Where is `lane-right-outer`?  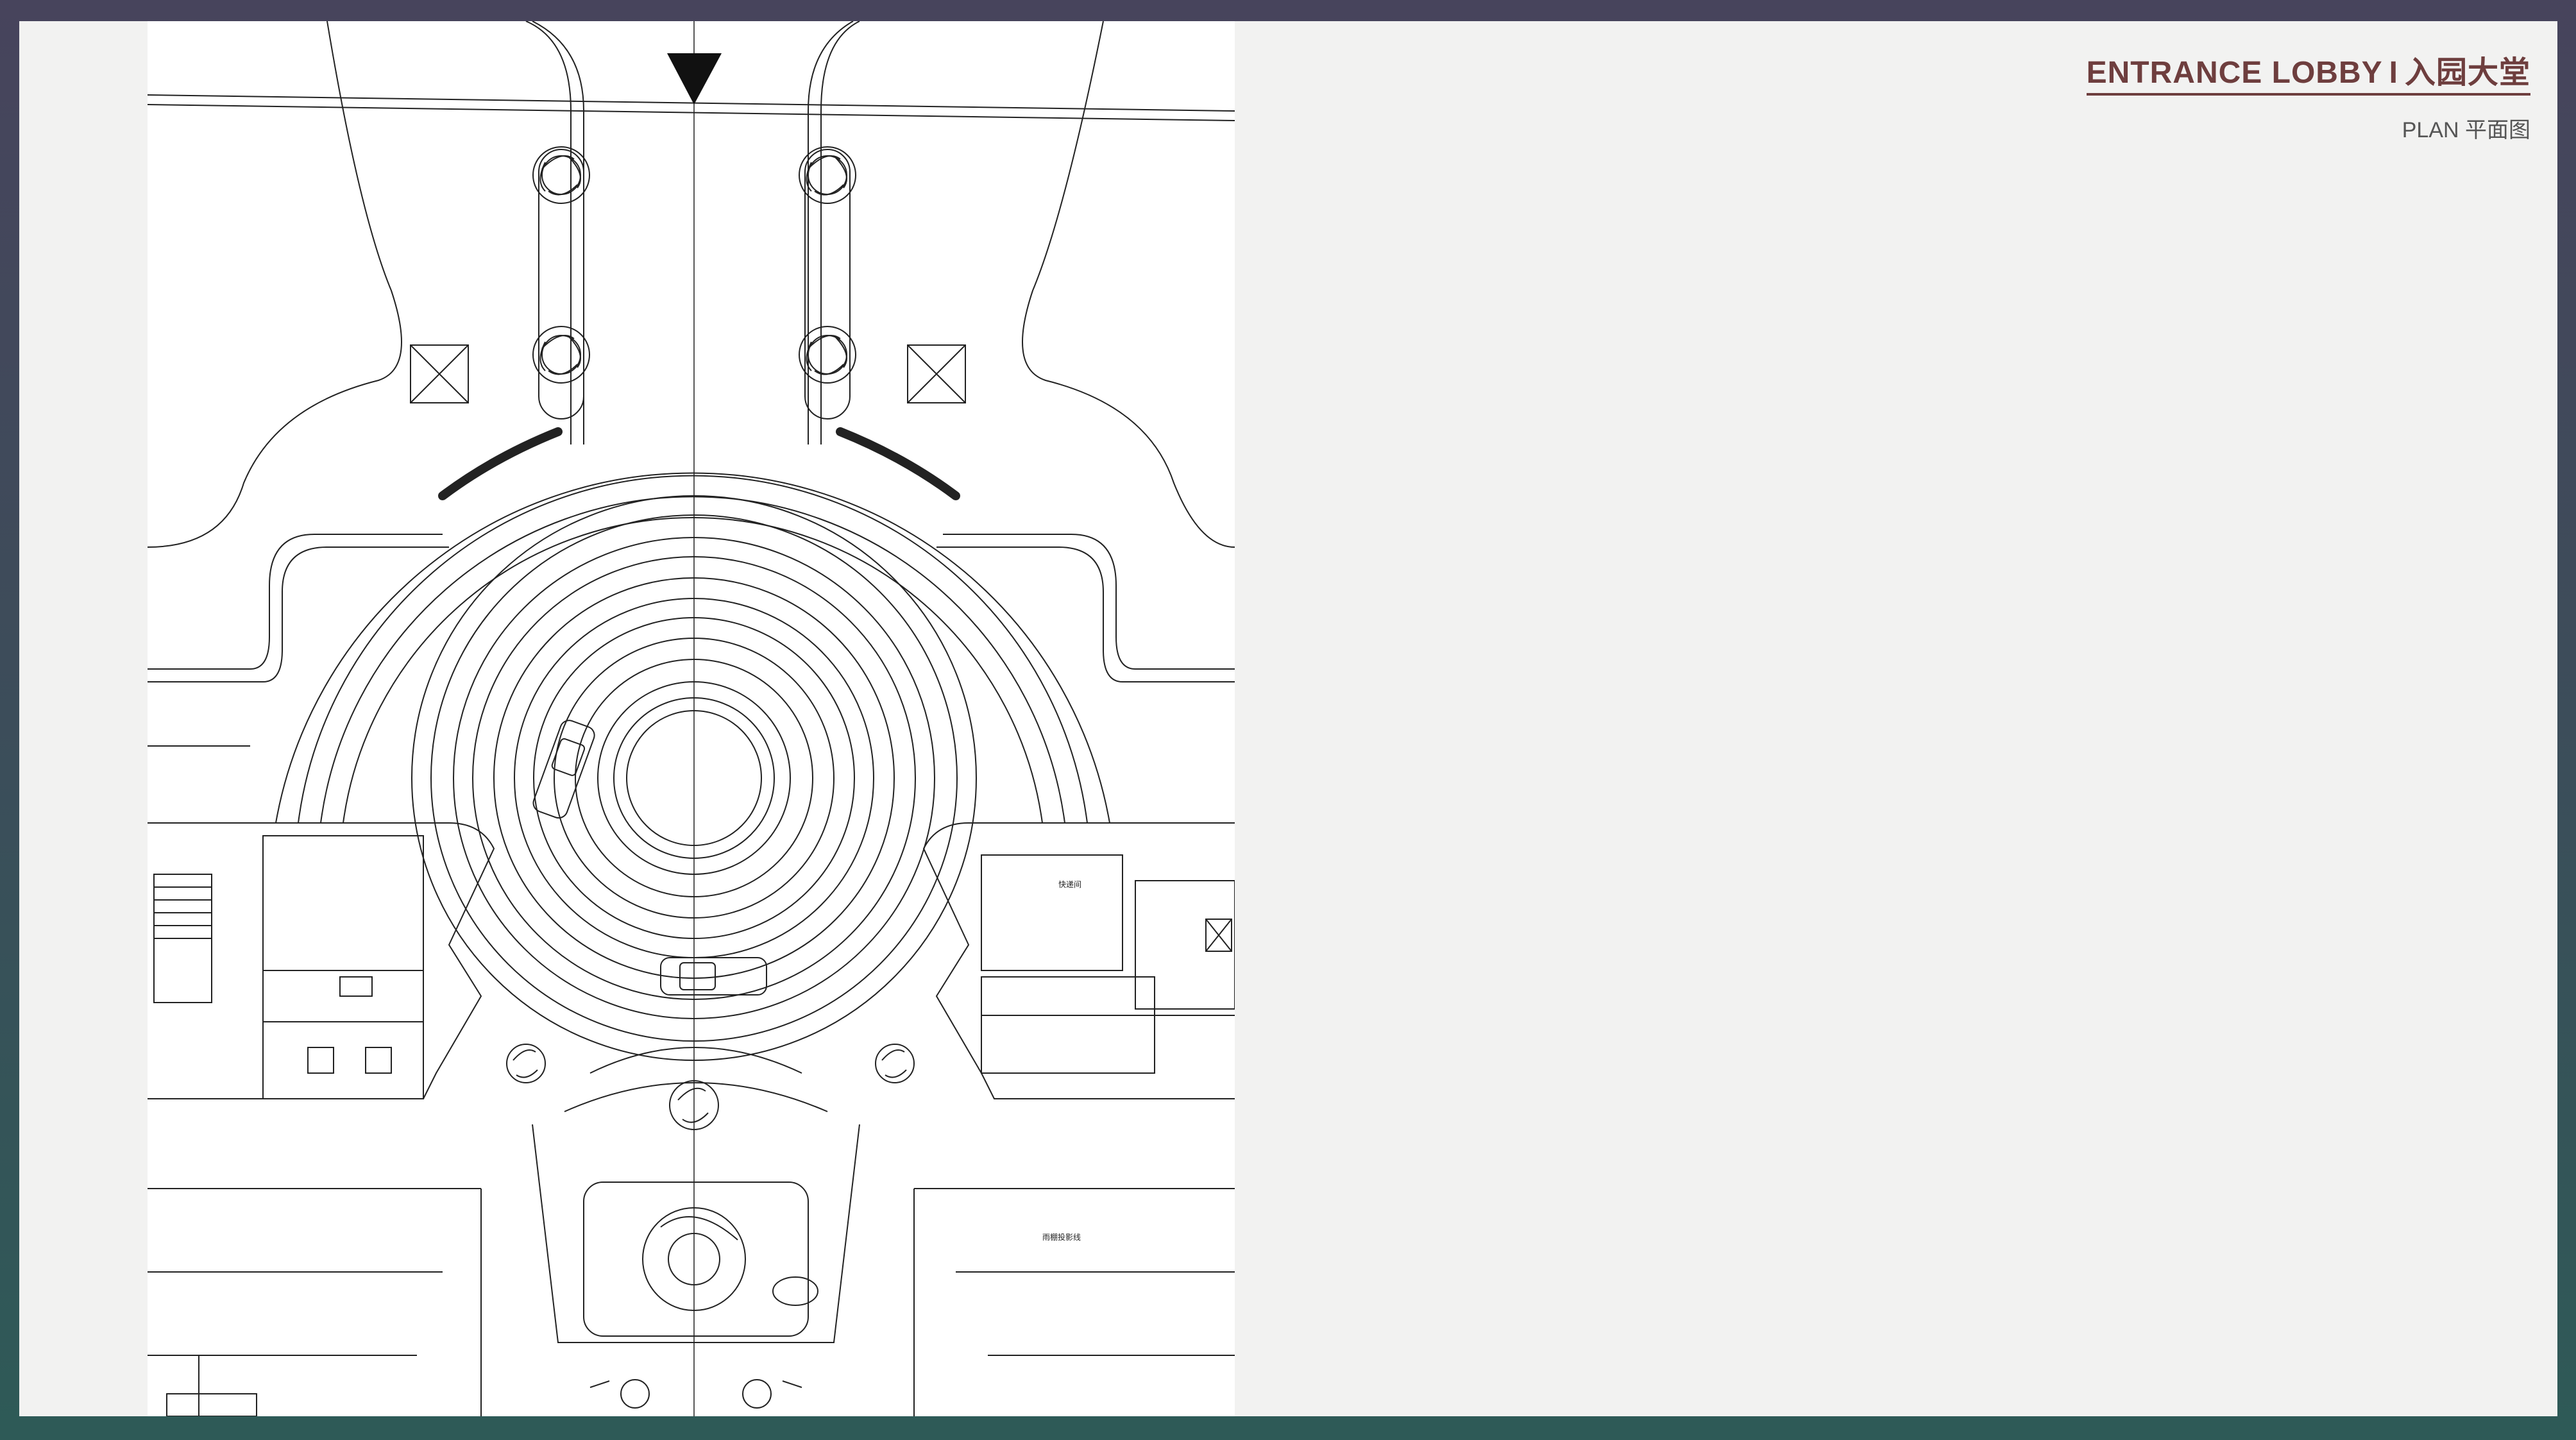 lane-right-outer is located at coordinates (840, 233).